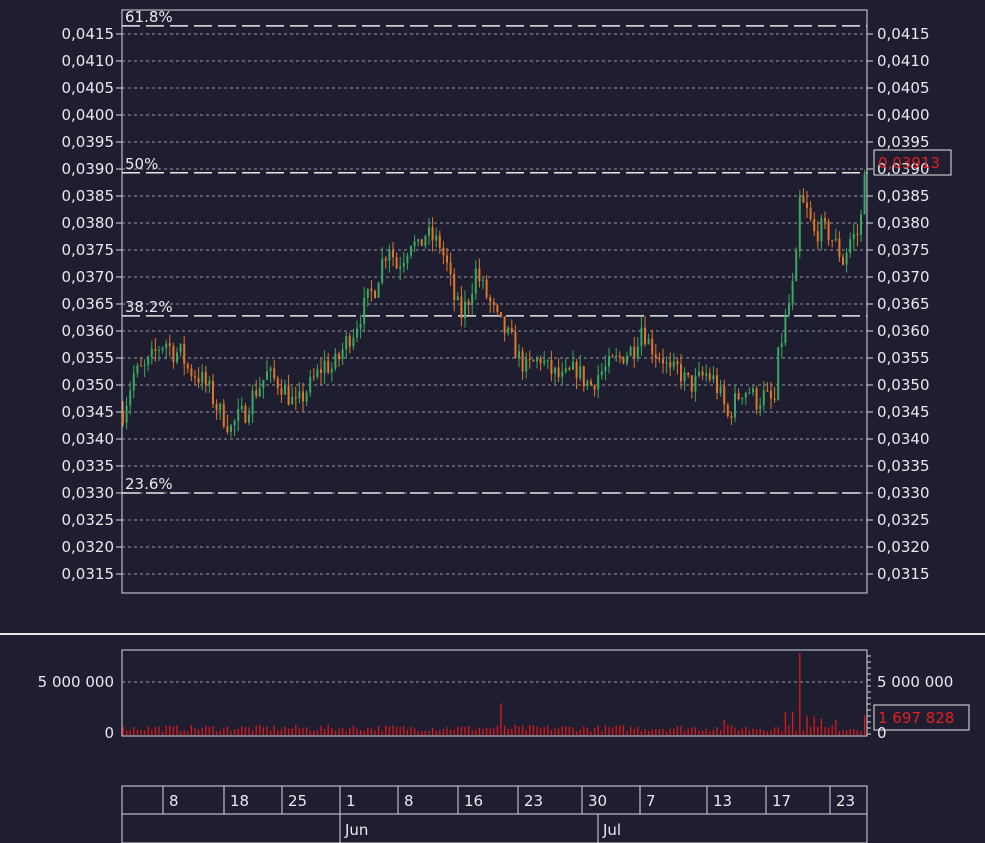 The width and height of the screenshot is (985, 843). I want to click on price-tick-label: 0,0325, so click(903, 520).